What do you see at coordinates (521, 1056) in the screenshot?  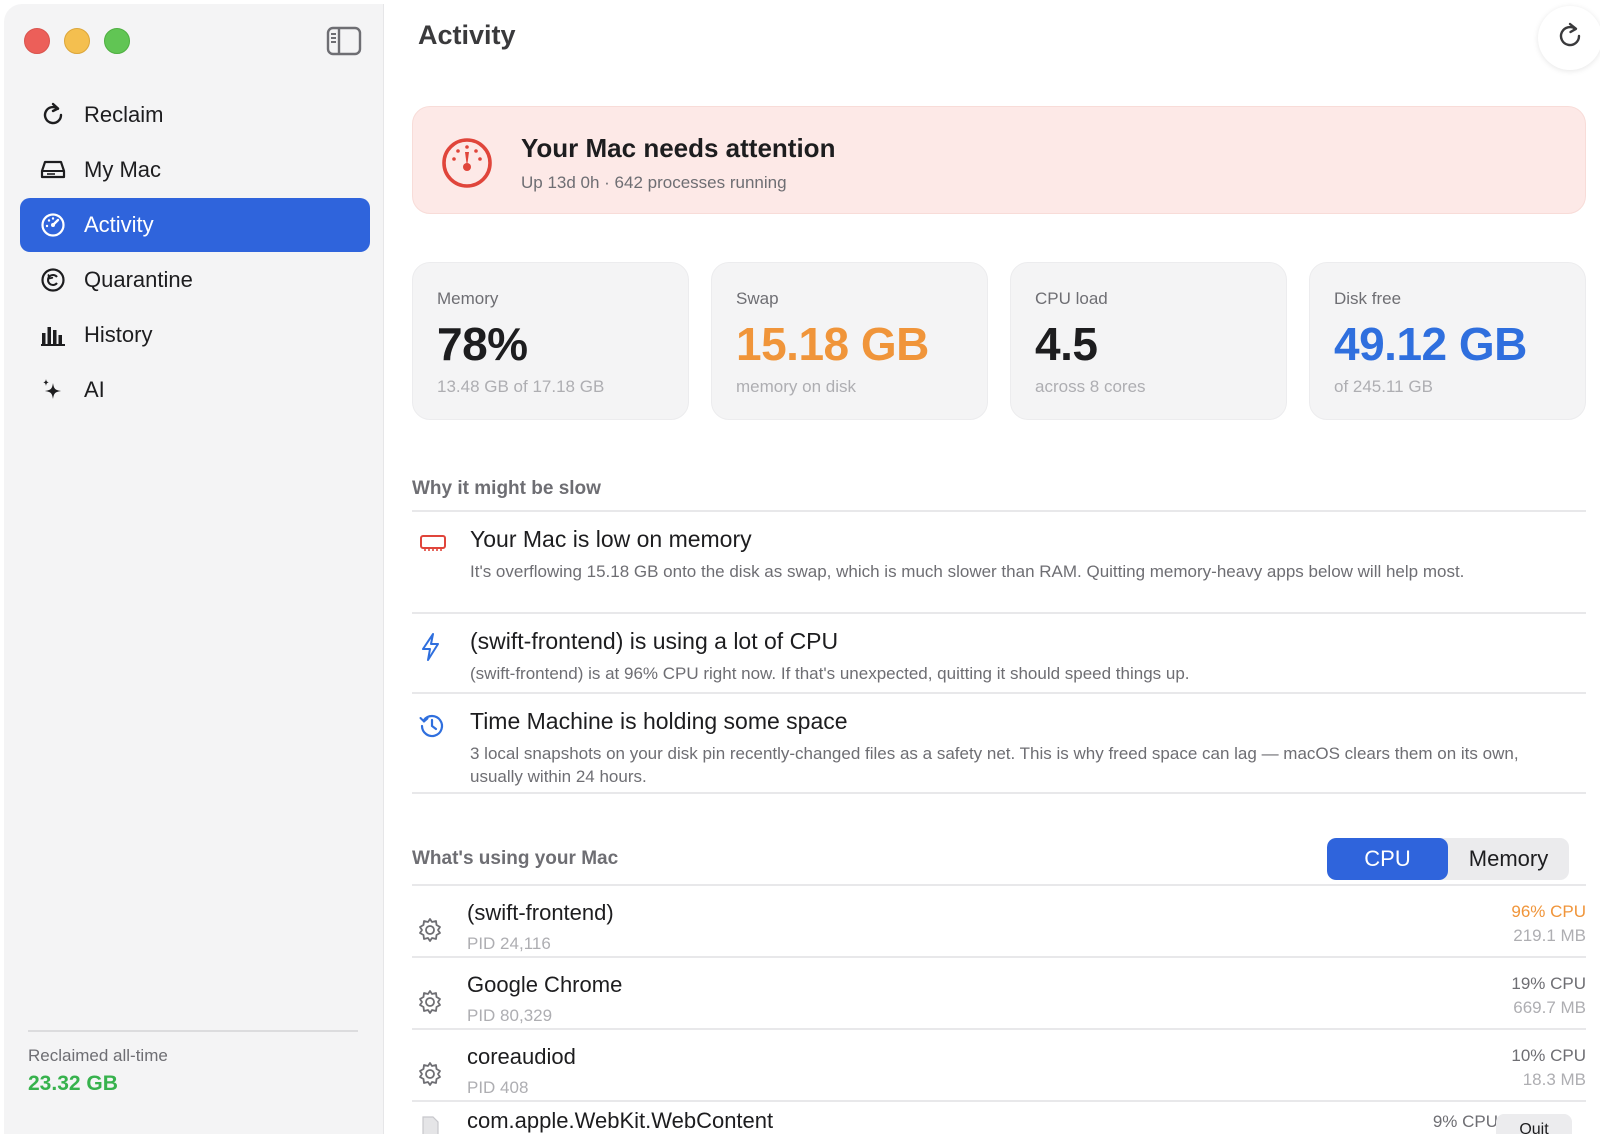 I see `process-name: coreaudiod` at bounding box center [521, 1056].